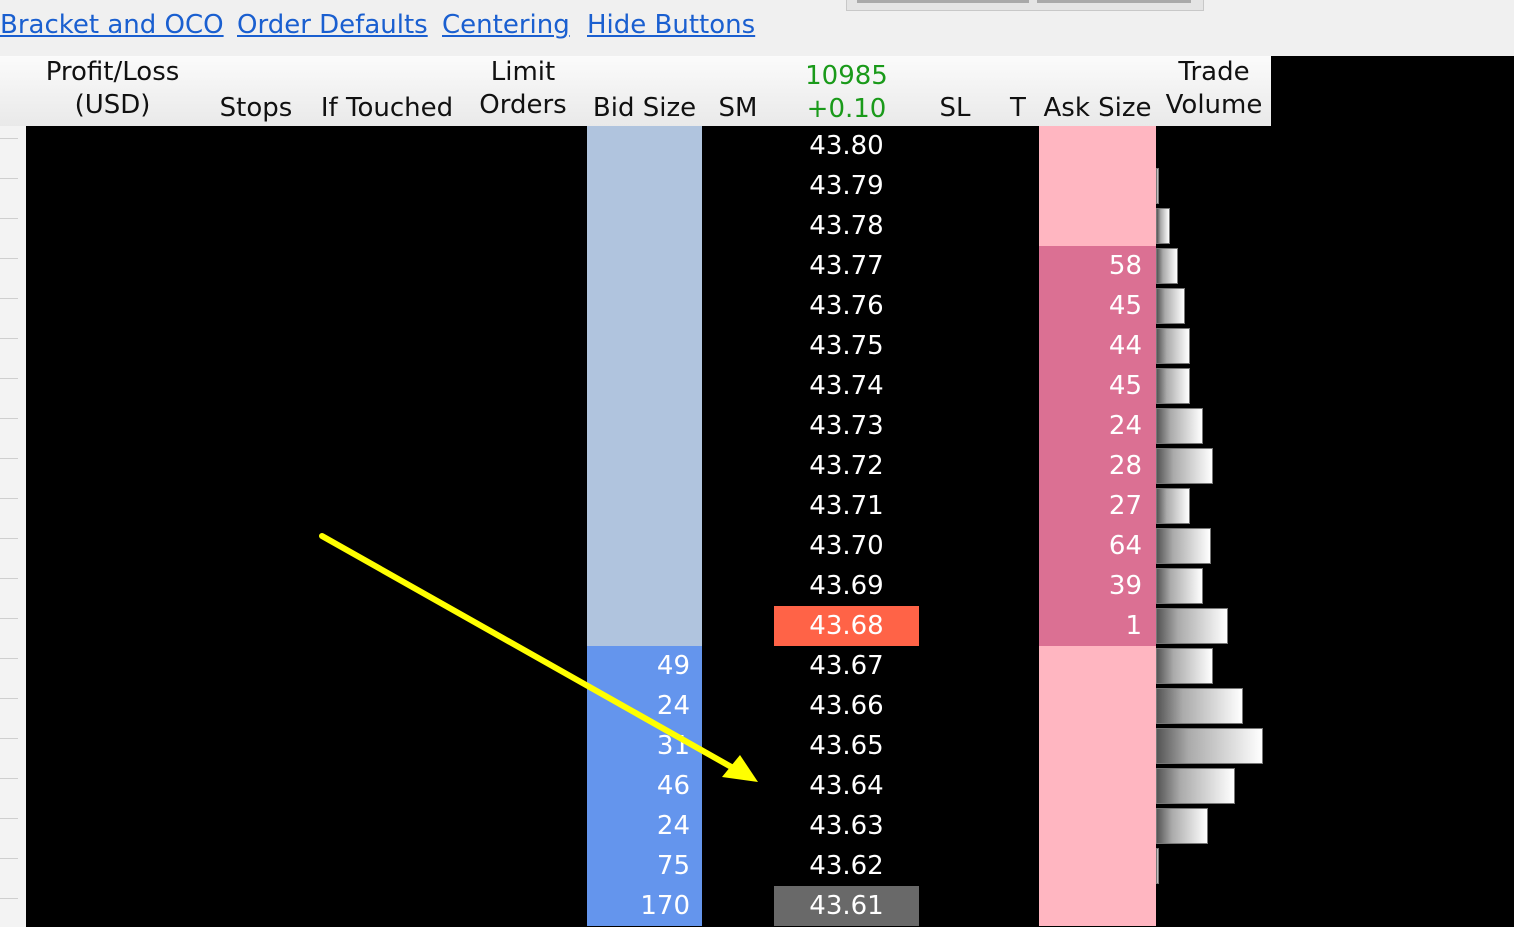 The image size is (1514, 927). Describe the element at coordinates (738, 108) in the screenshot. I see `sm-header: SM` at that location.